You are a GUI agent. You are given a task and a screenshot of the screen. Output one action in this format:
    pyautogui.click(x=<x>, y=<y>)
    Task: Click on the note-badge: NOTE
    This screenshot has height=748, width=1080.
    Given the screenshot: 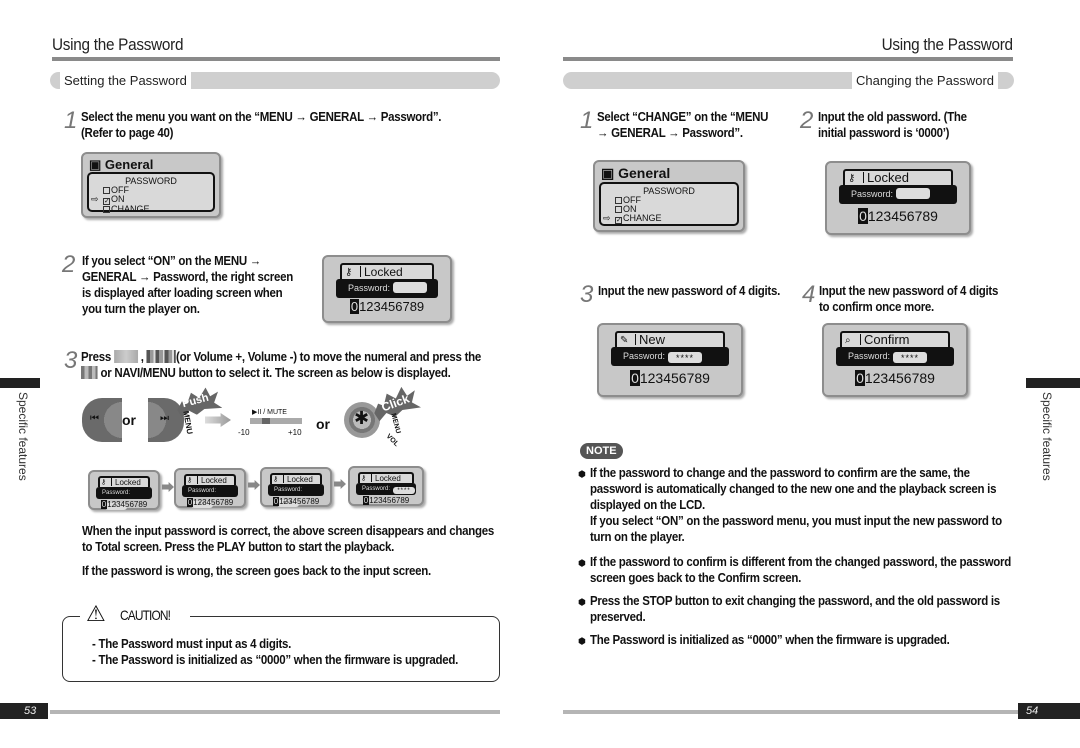 What is the action you would take?
    pyautogui.click(x=601, y=451)
    